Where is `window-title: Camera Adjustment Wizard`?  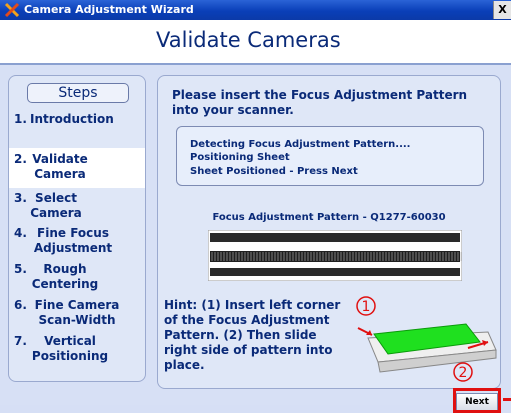 window-title: Camera Adjustment Wizard is located at coordinates (109, 9).